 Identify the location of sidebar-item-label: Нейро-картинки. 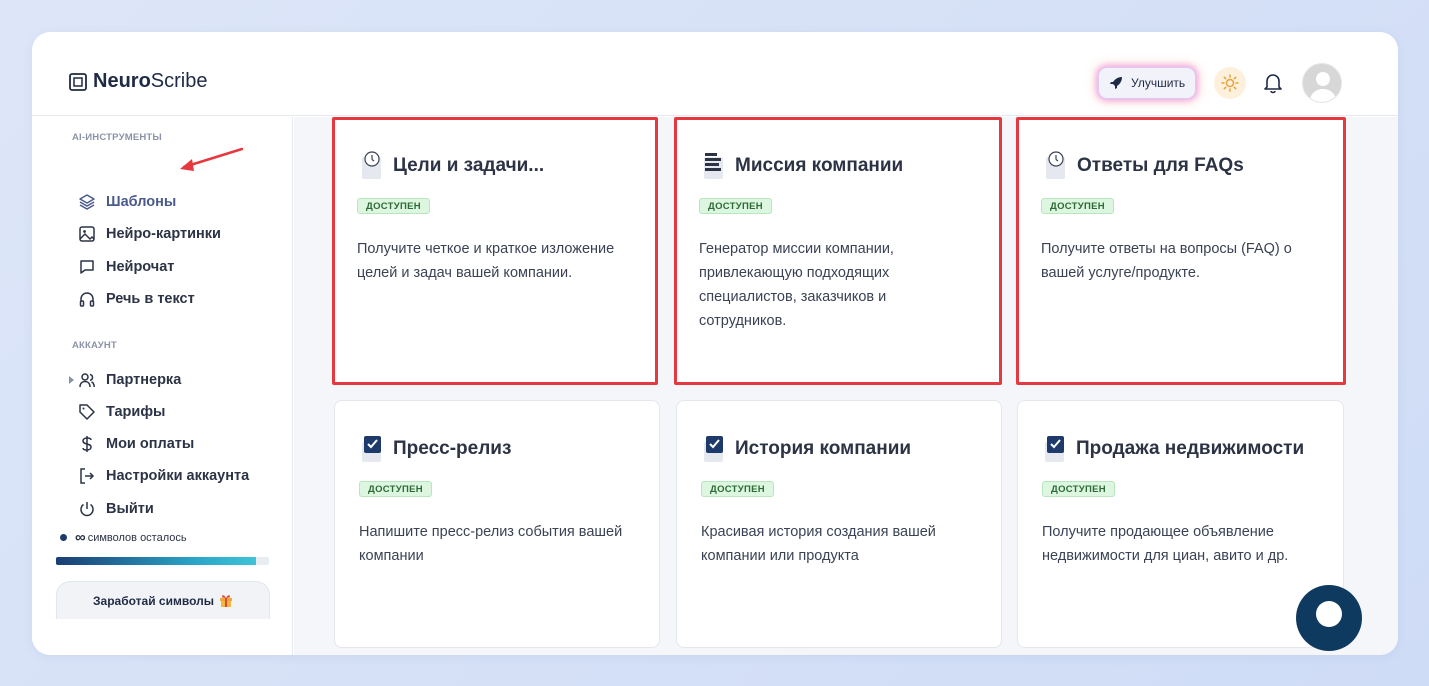
(163, 234).